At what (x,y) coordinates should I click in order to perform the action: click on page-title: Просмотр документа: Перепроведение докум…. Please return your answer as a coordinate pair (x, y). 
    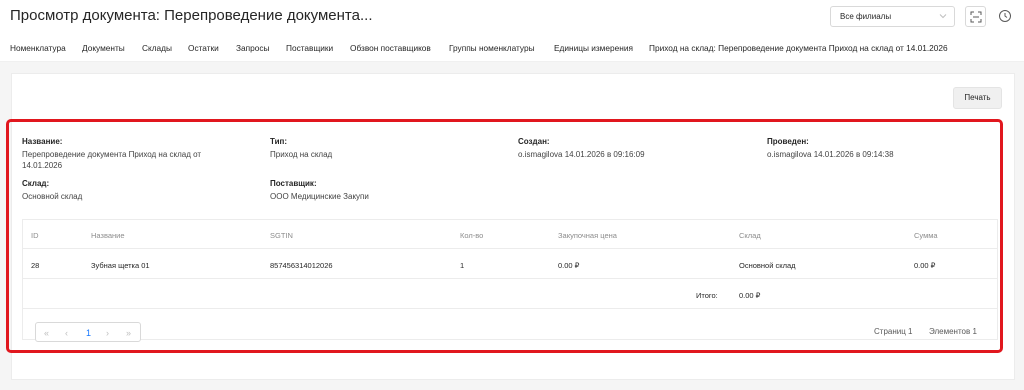
    Looking at the image, I should click on (191, 15).